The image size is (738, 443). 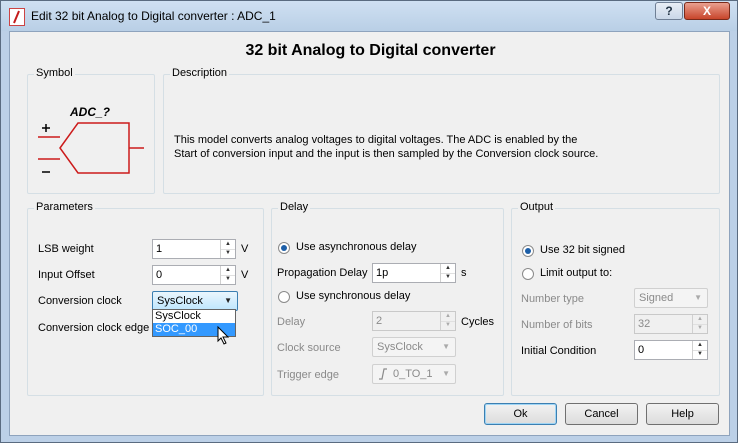 What do you see at coordinates (528, 251) in the screenshot?
I see `use32-radio` at bounding box center [528, 251].